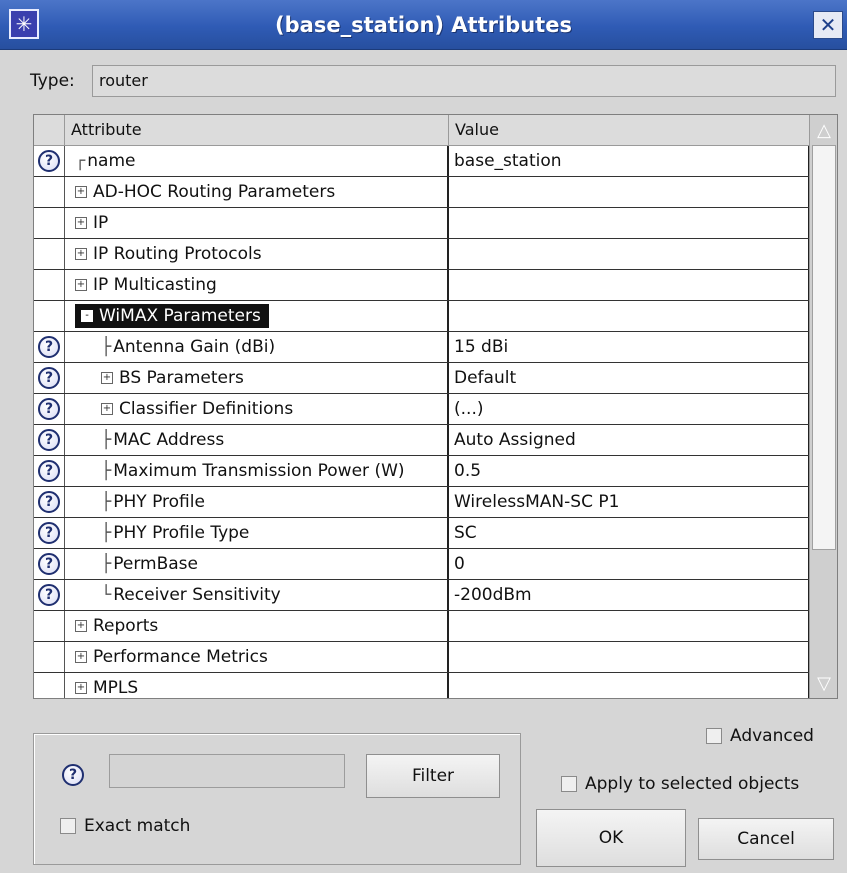 The height and width of the screenshot is (873, 847). Describe the element at coordinates (257, 316) in the screenshot. I see `attribute-cell: - WiMAX Parameters` at that location.